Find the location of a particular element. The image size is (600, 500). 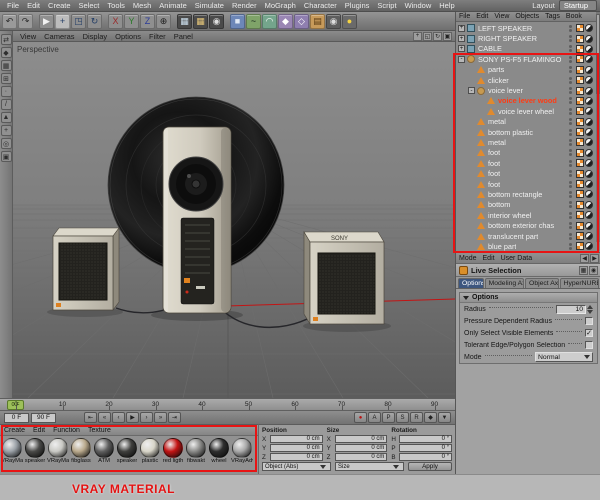

goto-start-button: ⇤ is located at coordinates (90, 417).